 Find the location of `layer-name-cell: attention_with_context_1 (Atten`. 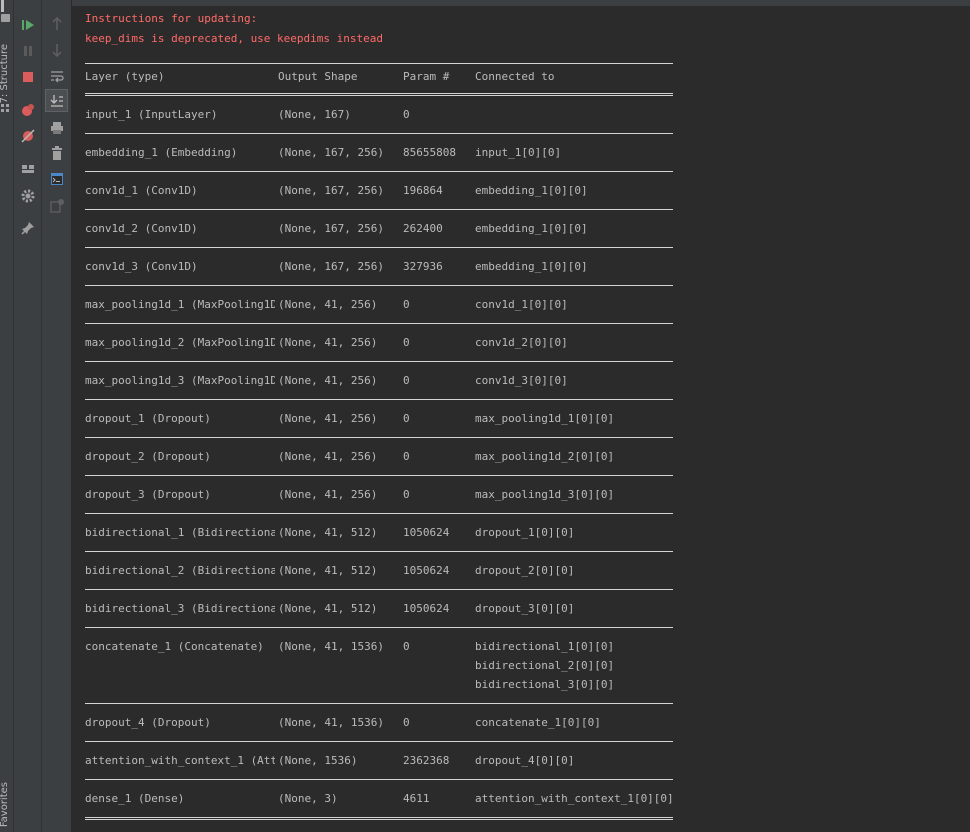

layer-name-cell: attention_with_context_1 (Atten is located at coordinates (180, 760).